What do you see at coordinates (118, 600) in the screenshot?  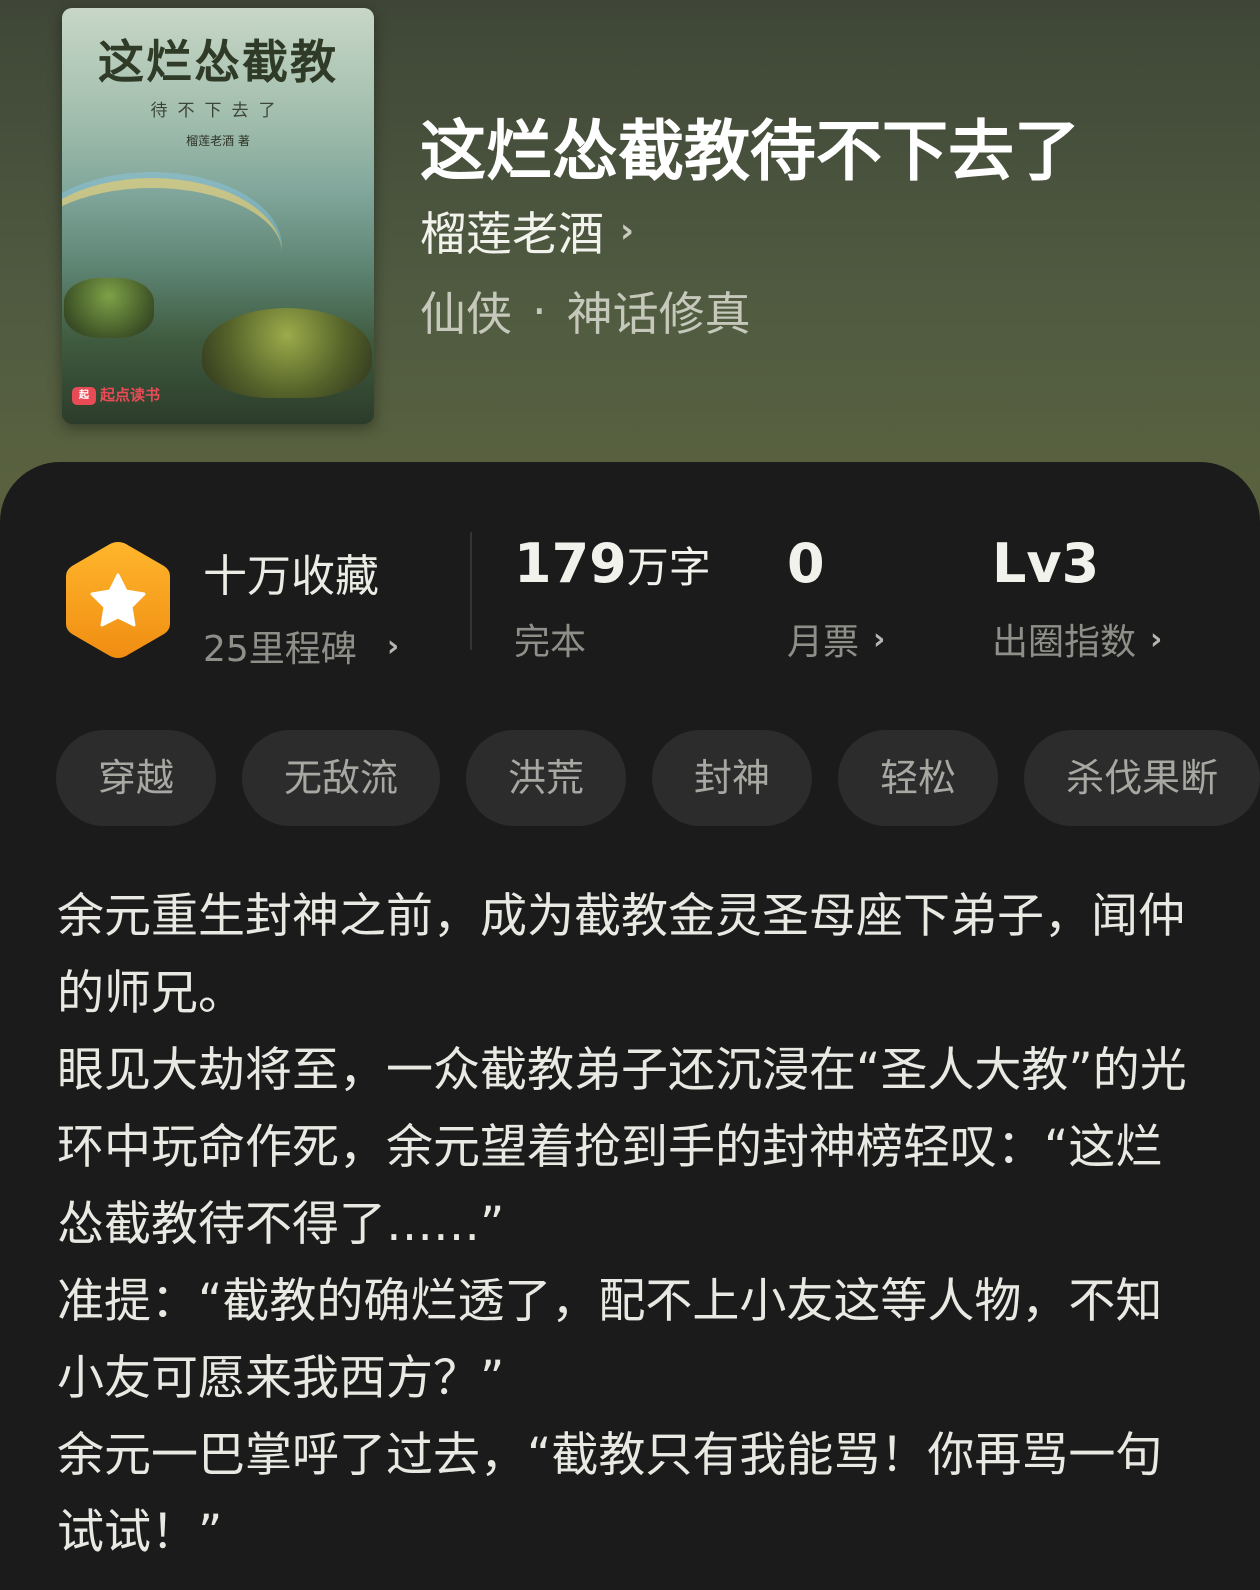 I see `star-hexagon-icon` at bounding box center [118, 600].